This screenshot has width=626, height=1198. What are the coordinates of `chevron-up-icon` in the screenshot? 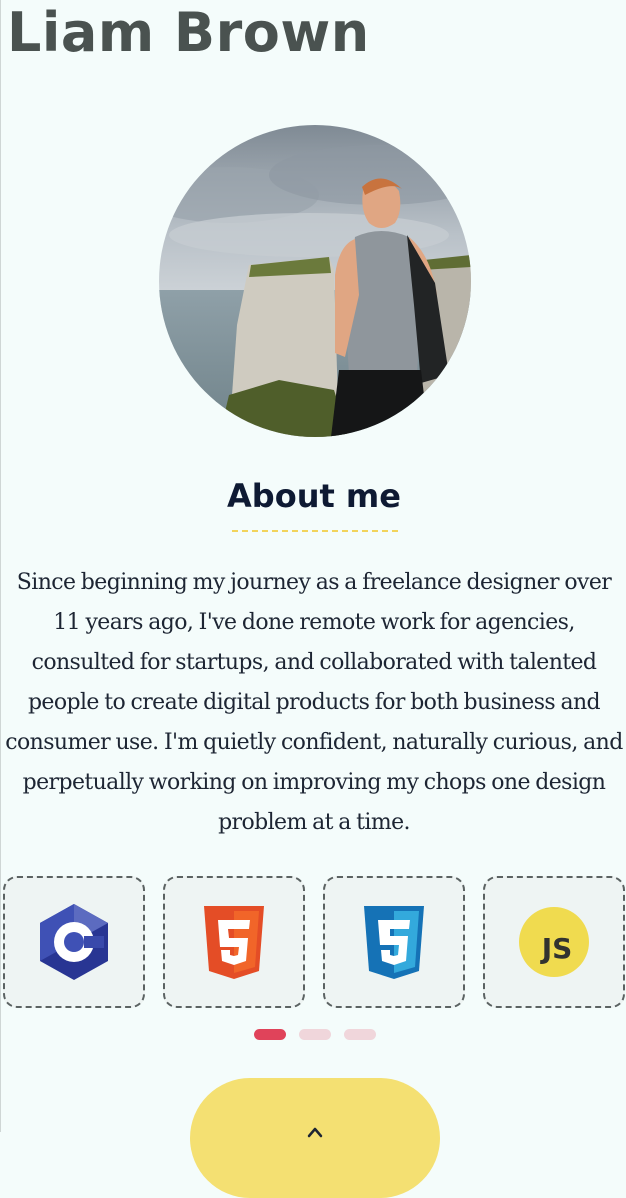 It's located at (315, 1132).